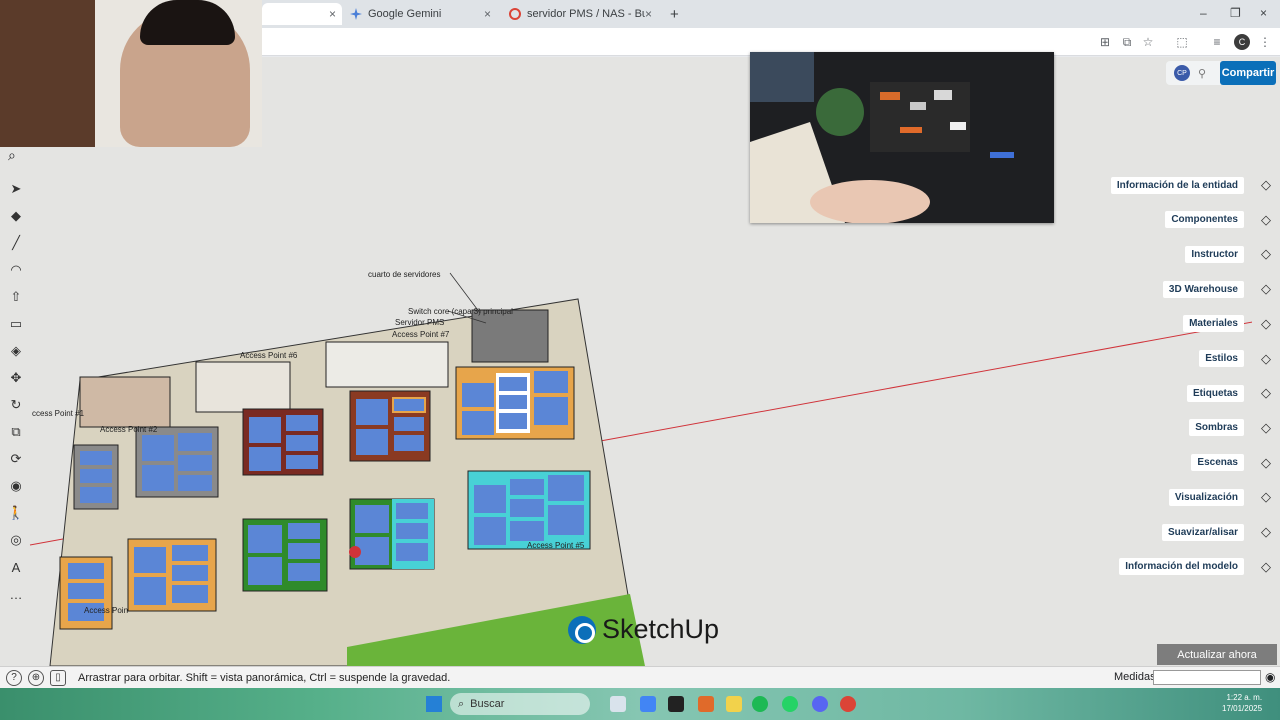 This screenshot has height=720, width=1280. What do you see at coordinates (848, 704) in the screenshot?
I see `chrome2-taskbar-icon` at bounding box center [848, 704].